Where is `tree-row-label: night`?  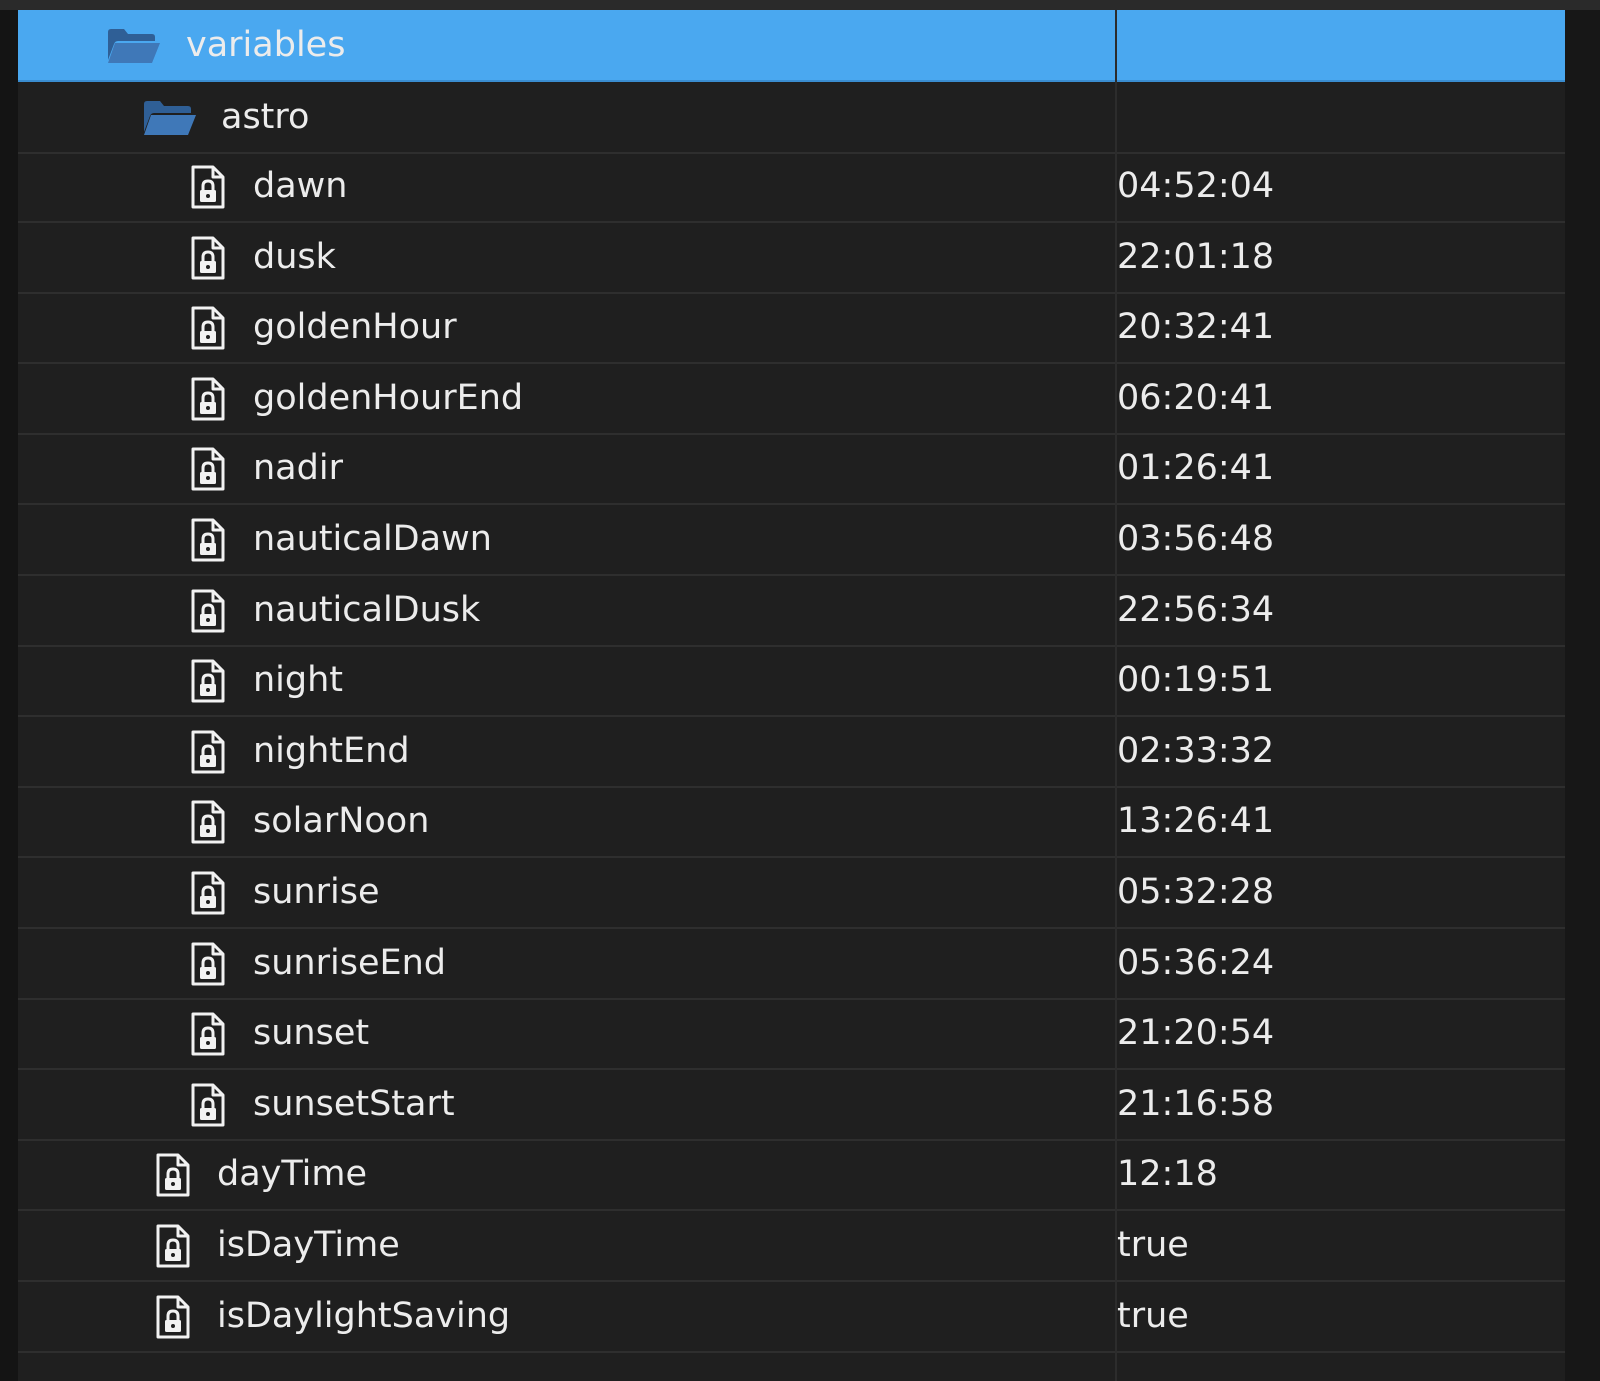 tree-row-label: night is located at coordinates (298, 680).